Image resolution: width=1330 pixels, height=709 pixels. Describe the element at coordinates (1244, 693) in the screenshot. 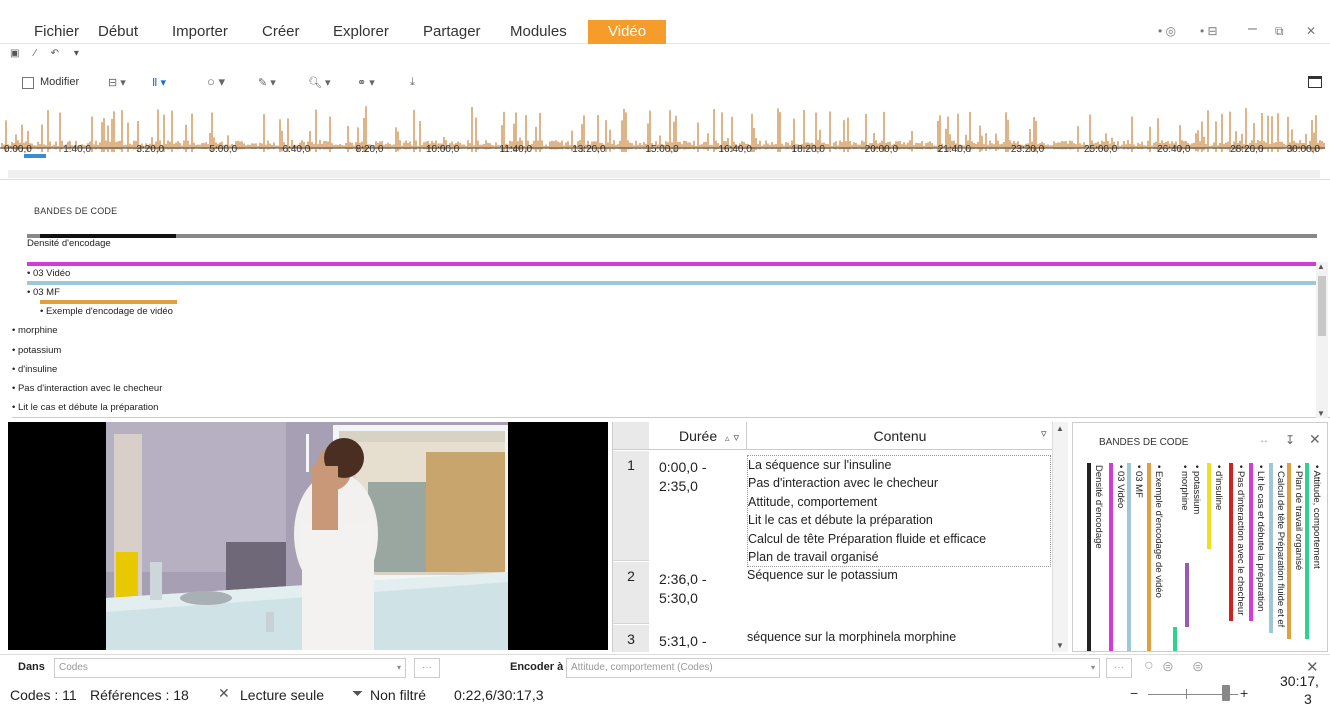

I see `zoom-in-button: +` at that location.